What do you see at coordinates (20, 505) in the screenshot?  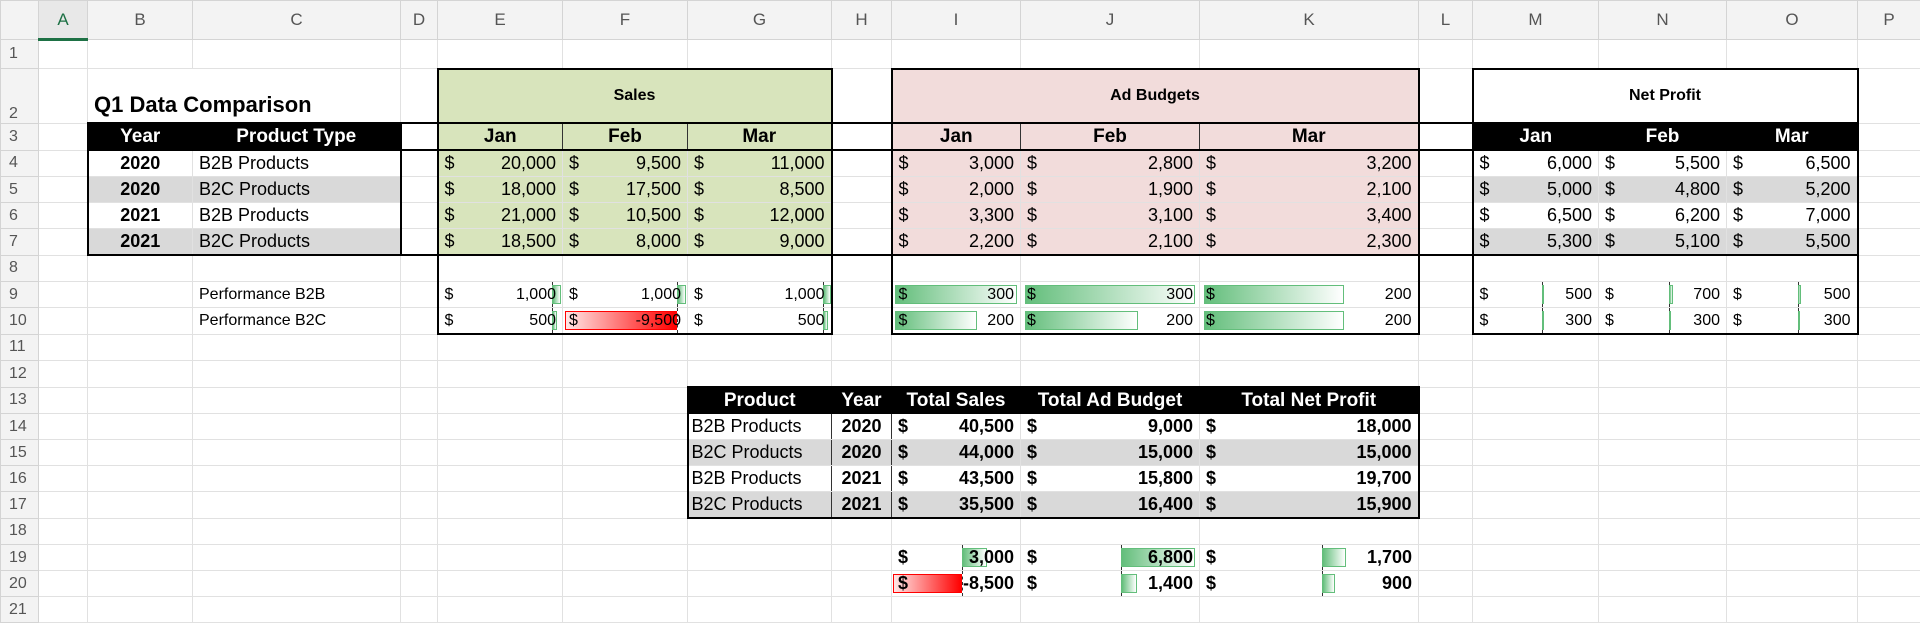 I see `row-header: 17` at bounding box center [20, 505].